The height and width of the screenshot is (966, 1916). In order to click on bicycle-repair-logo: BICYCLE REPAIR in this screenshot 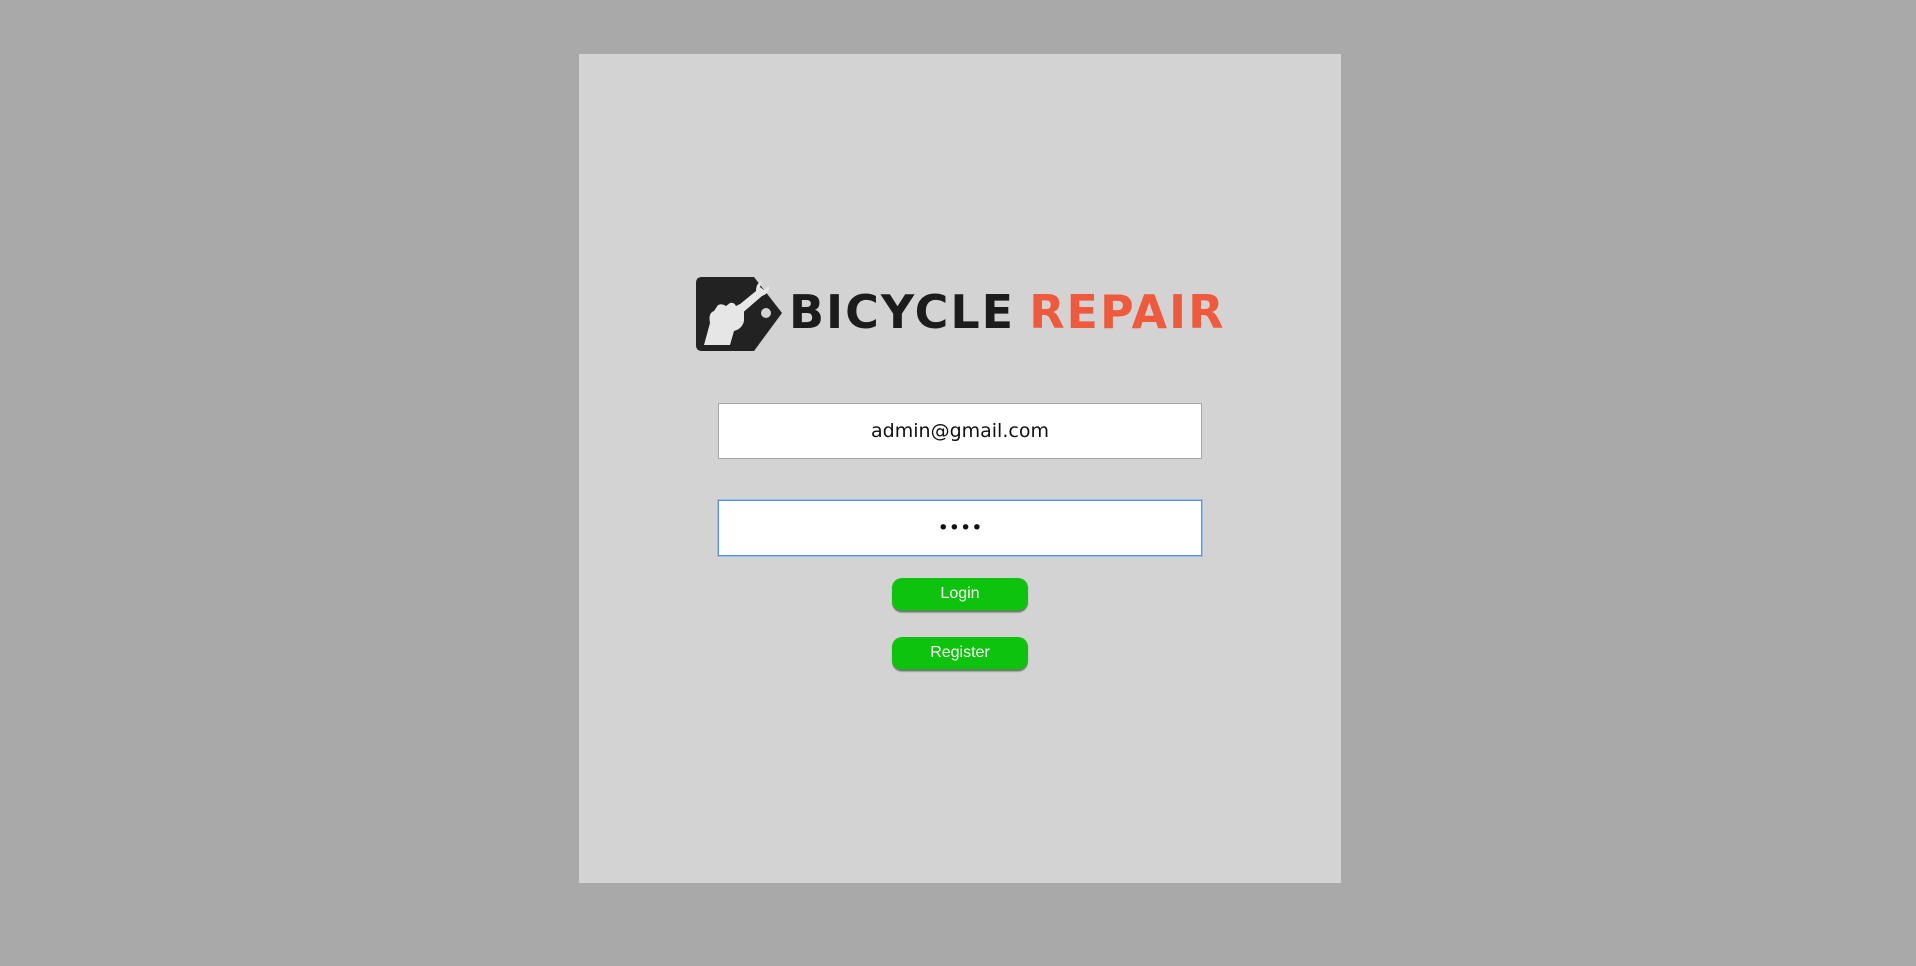, I will do `click(959, 316)`.